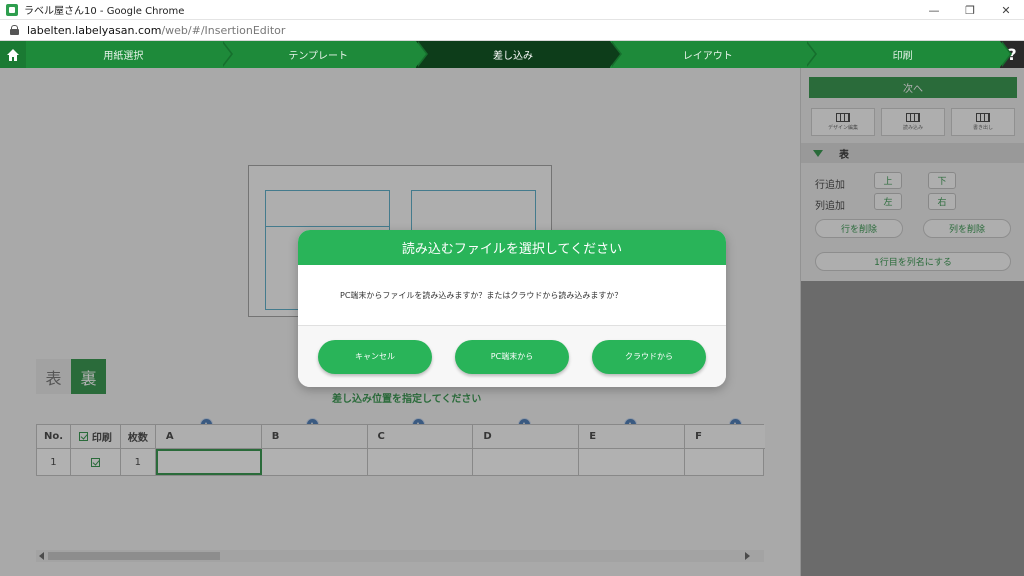 Image resolution: width=1024 pixels, height=576 pixels. I want to click on dialog-message: PC端末からファイルを読み込みますか？またはクラウドから読み込みますか？, so click(481, 295).